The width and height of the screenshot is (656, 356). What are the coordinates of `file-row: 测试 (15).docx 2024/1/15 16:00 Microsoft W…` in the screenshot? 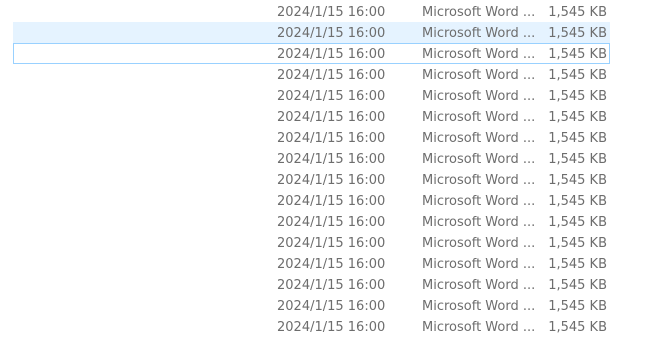 It's located at (311, 305).